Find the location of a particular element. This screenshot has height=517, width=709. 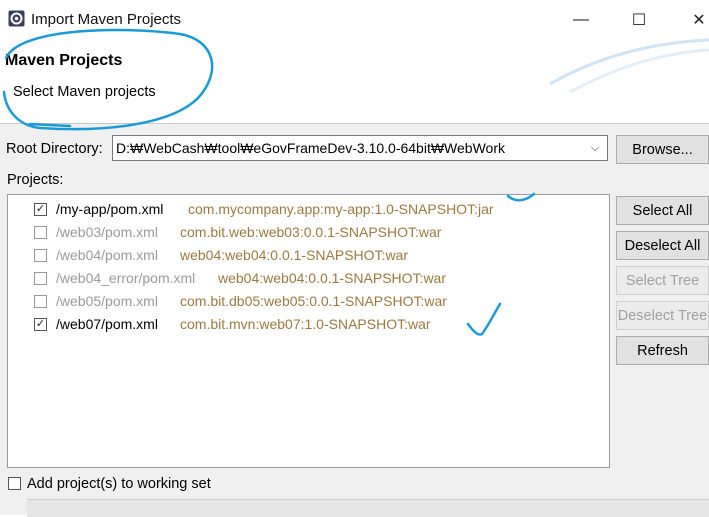

maximize-icon: ☐ is located at coordinates (639, 20).